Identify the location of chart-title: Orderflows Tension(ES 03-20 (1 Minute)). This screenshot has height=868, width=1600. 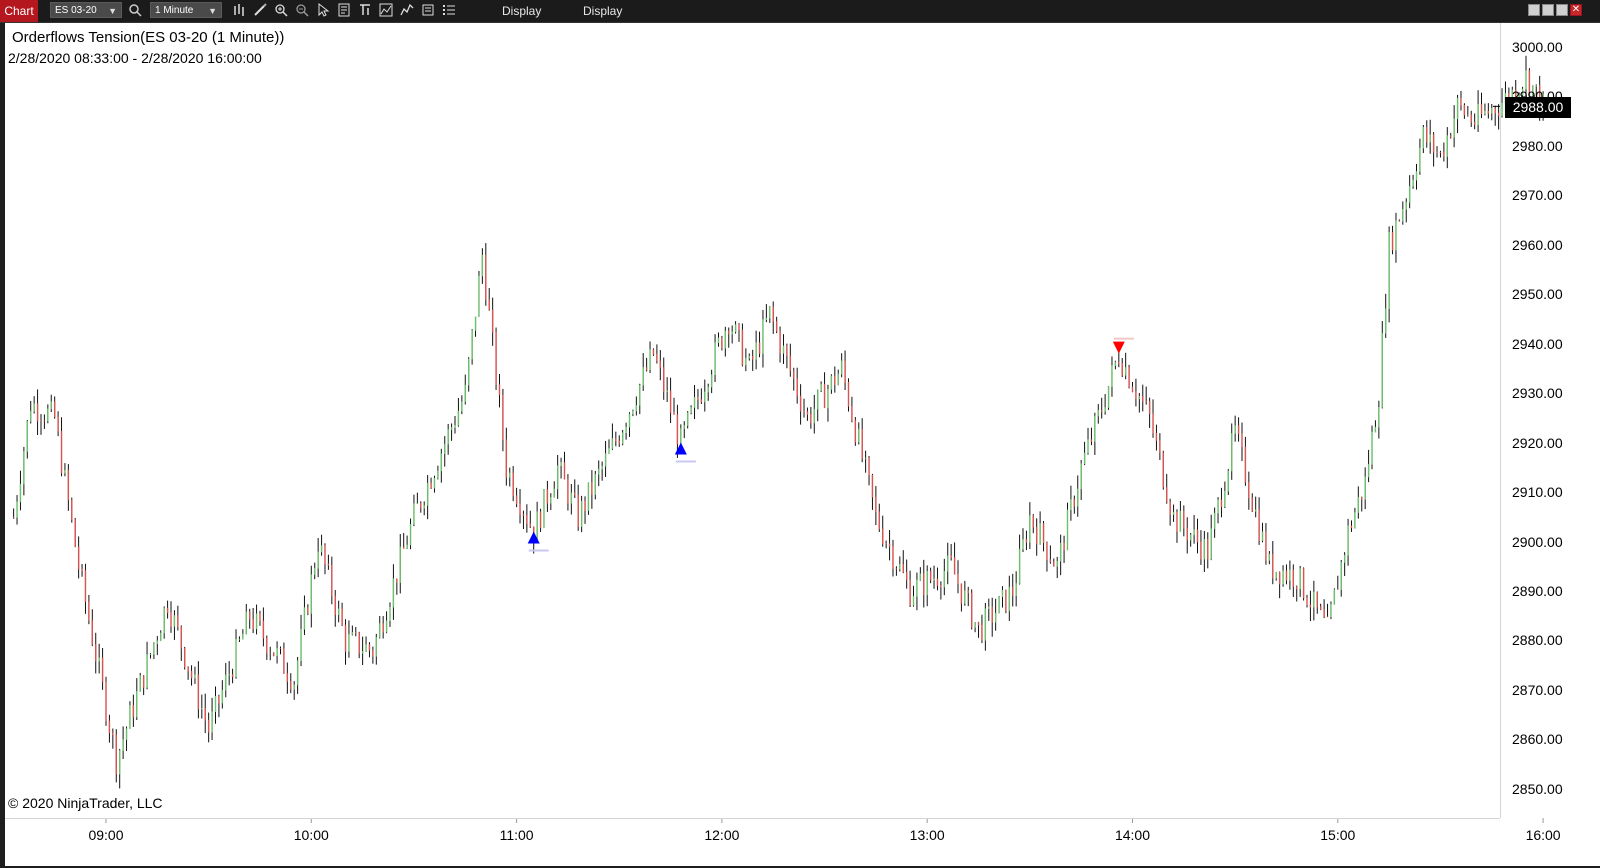
(148, 37).